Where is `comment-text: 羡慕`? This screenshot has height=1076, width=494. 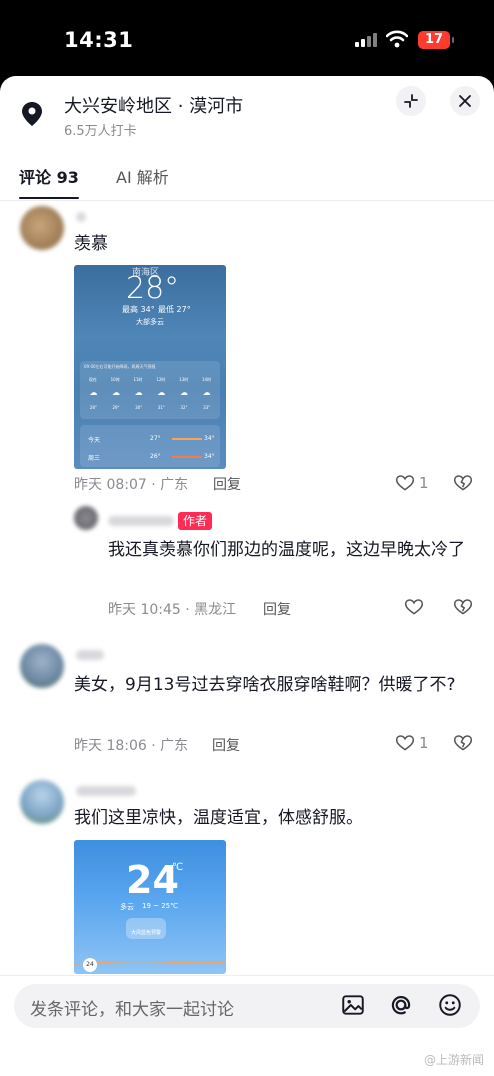
comment-text: 羡慕 is located at coordinates (91, 244).